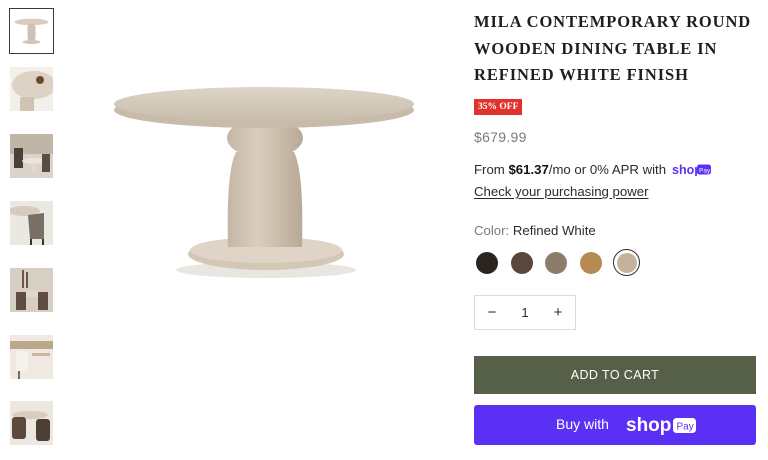 This screenshot has width=768, height=460. Describe the element at coordinates (31, 31) in the screenshot. I see `thumbnail-table-front` at that location.